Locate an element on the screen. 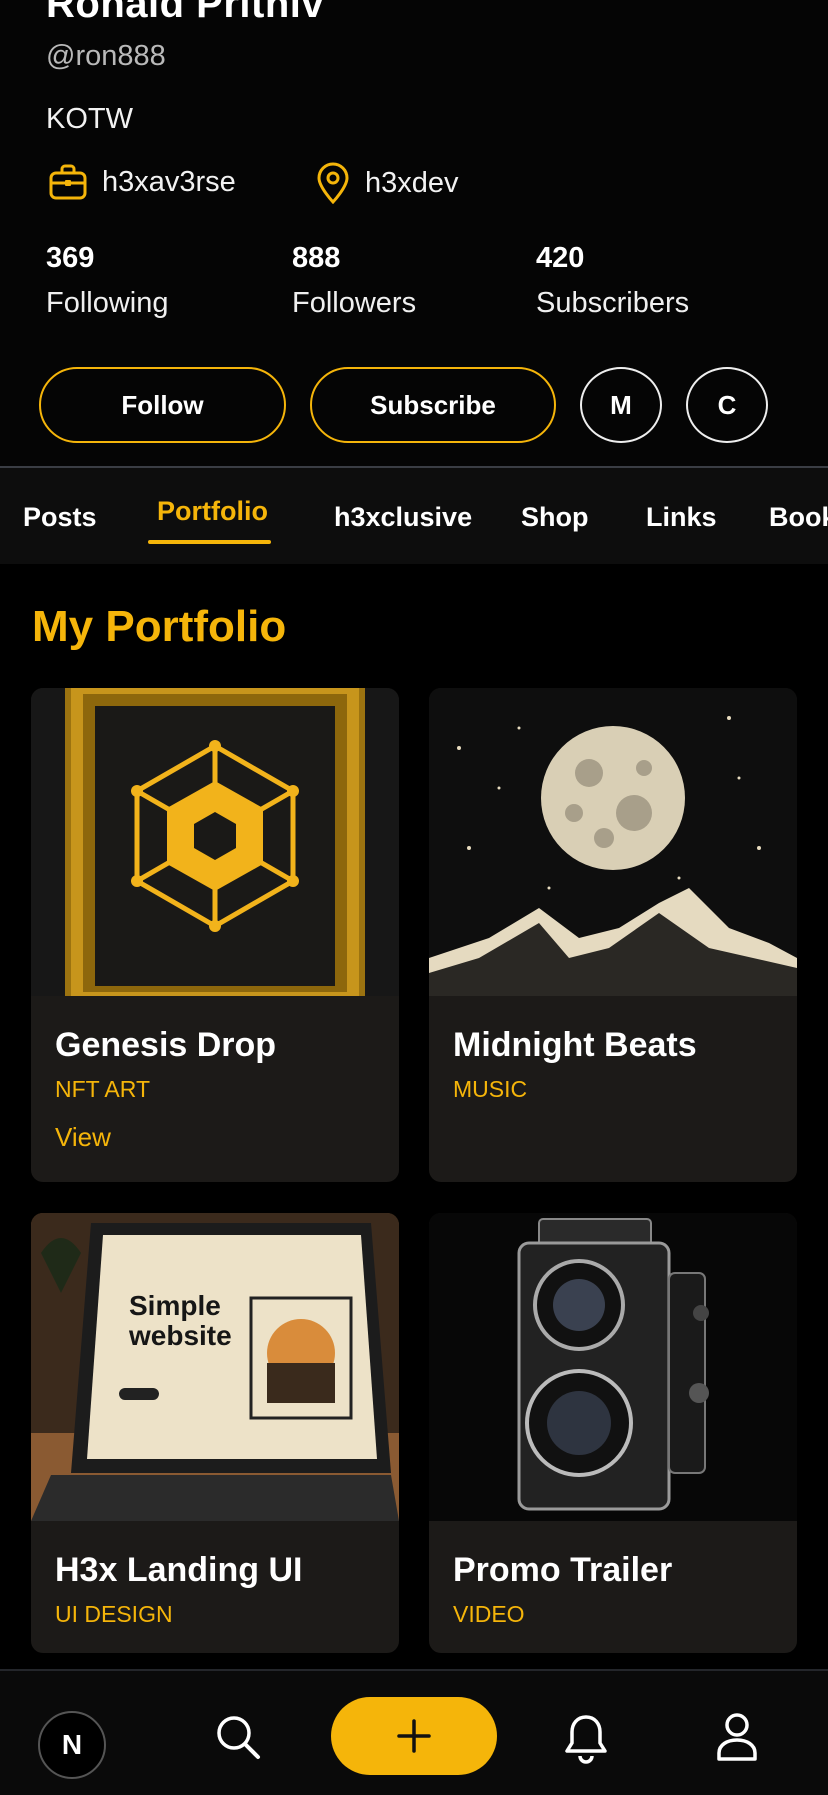  profile-location: h3xdev is located at coordinates (387, 183).